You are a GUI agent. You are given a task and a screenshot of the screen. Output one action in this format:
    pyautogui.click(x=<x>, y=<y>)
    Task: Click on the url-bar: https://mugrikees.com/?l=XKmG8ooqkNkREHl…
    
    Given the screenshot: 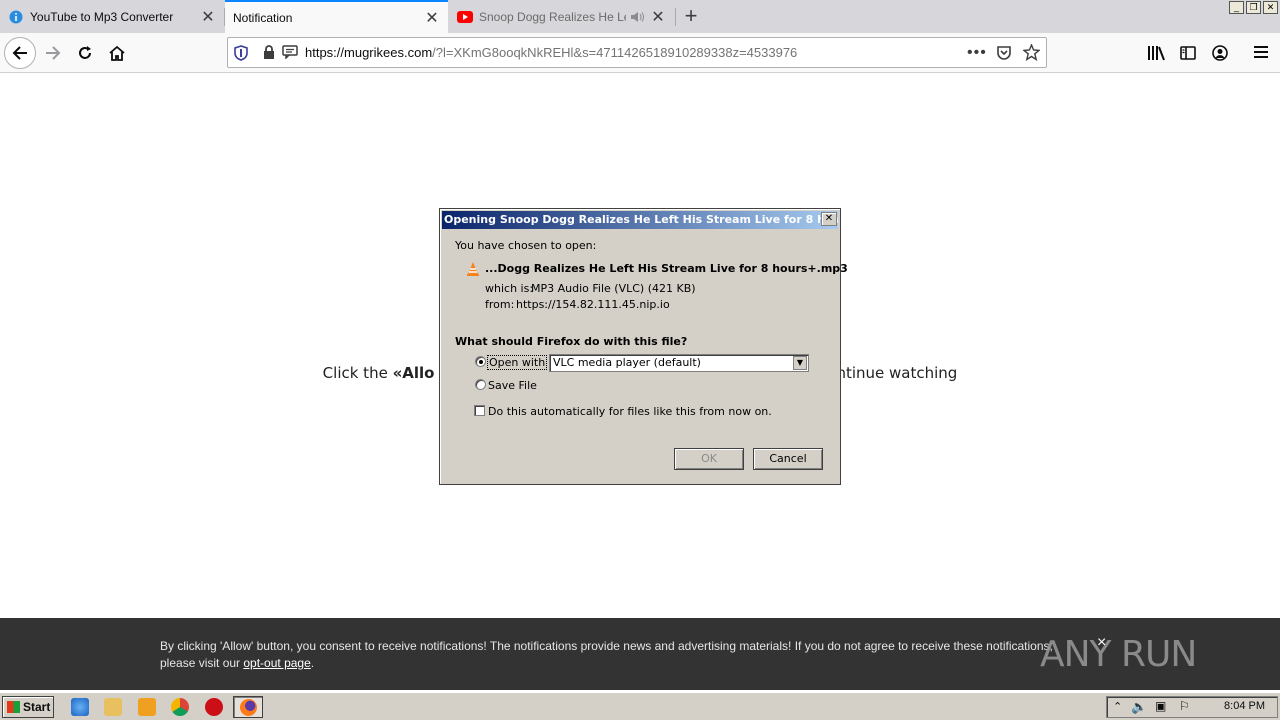 What is the action you would take?
    pyautogui.click(x=637, y=52)
    